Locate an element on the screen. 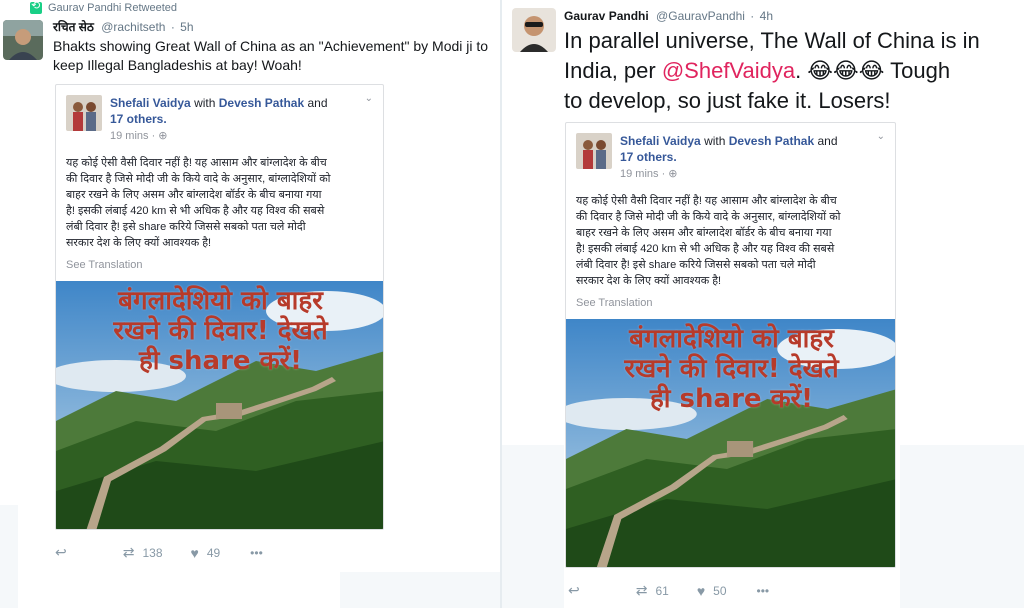 Image resolution: width=1024 pixels, height=608 pixels. tweet-time: 4h is located at coordinates (766, 16).